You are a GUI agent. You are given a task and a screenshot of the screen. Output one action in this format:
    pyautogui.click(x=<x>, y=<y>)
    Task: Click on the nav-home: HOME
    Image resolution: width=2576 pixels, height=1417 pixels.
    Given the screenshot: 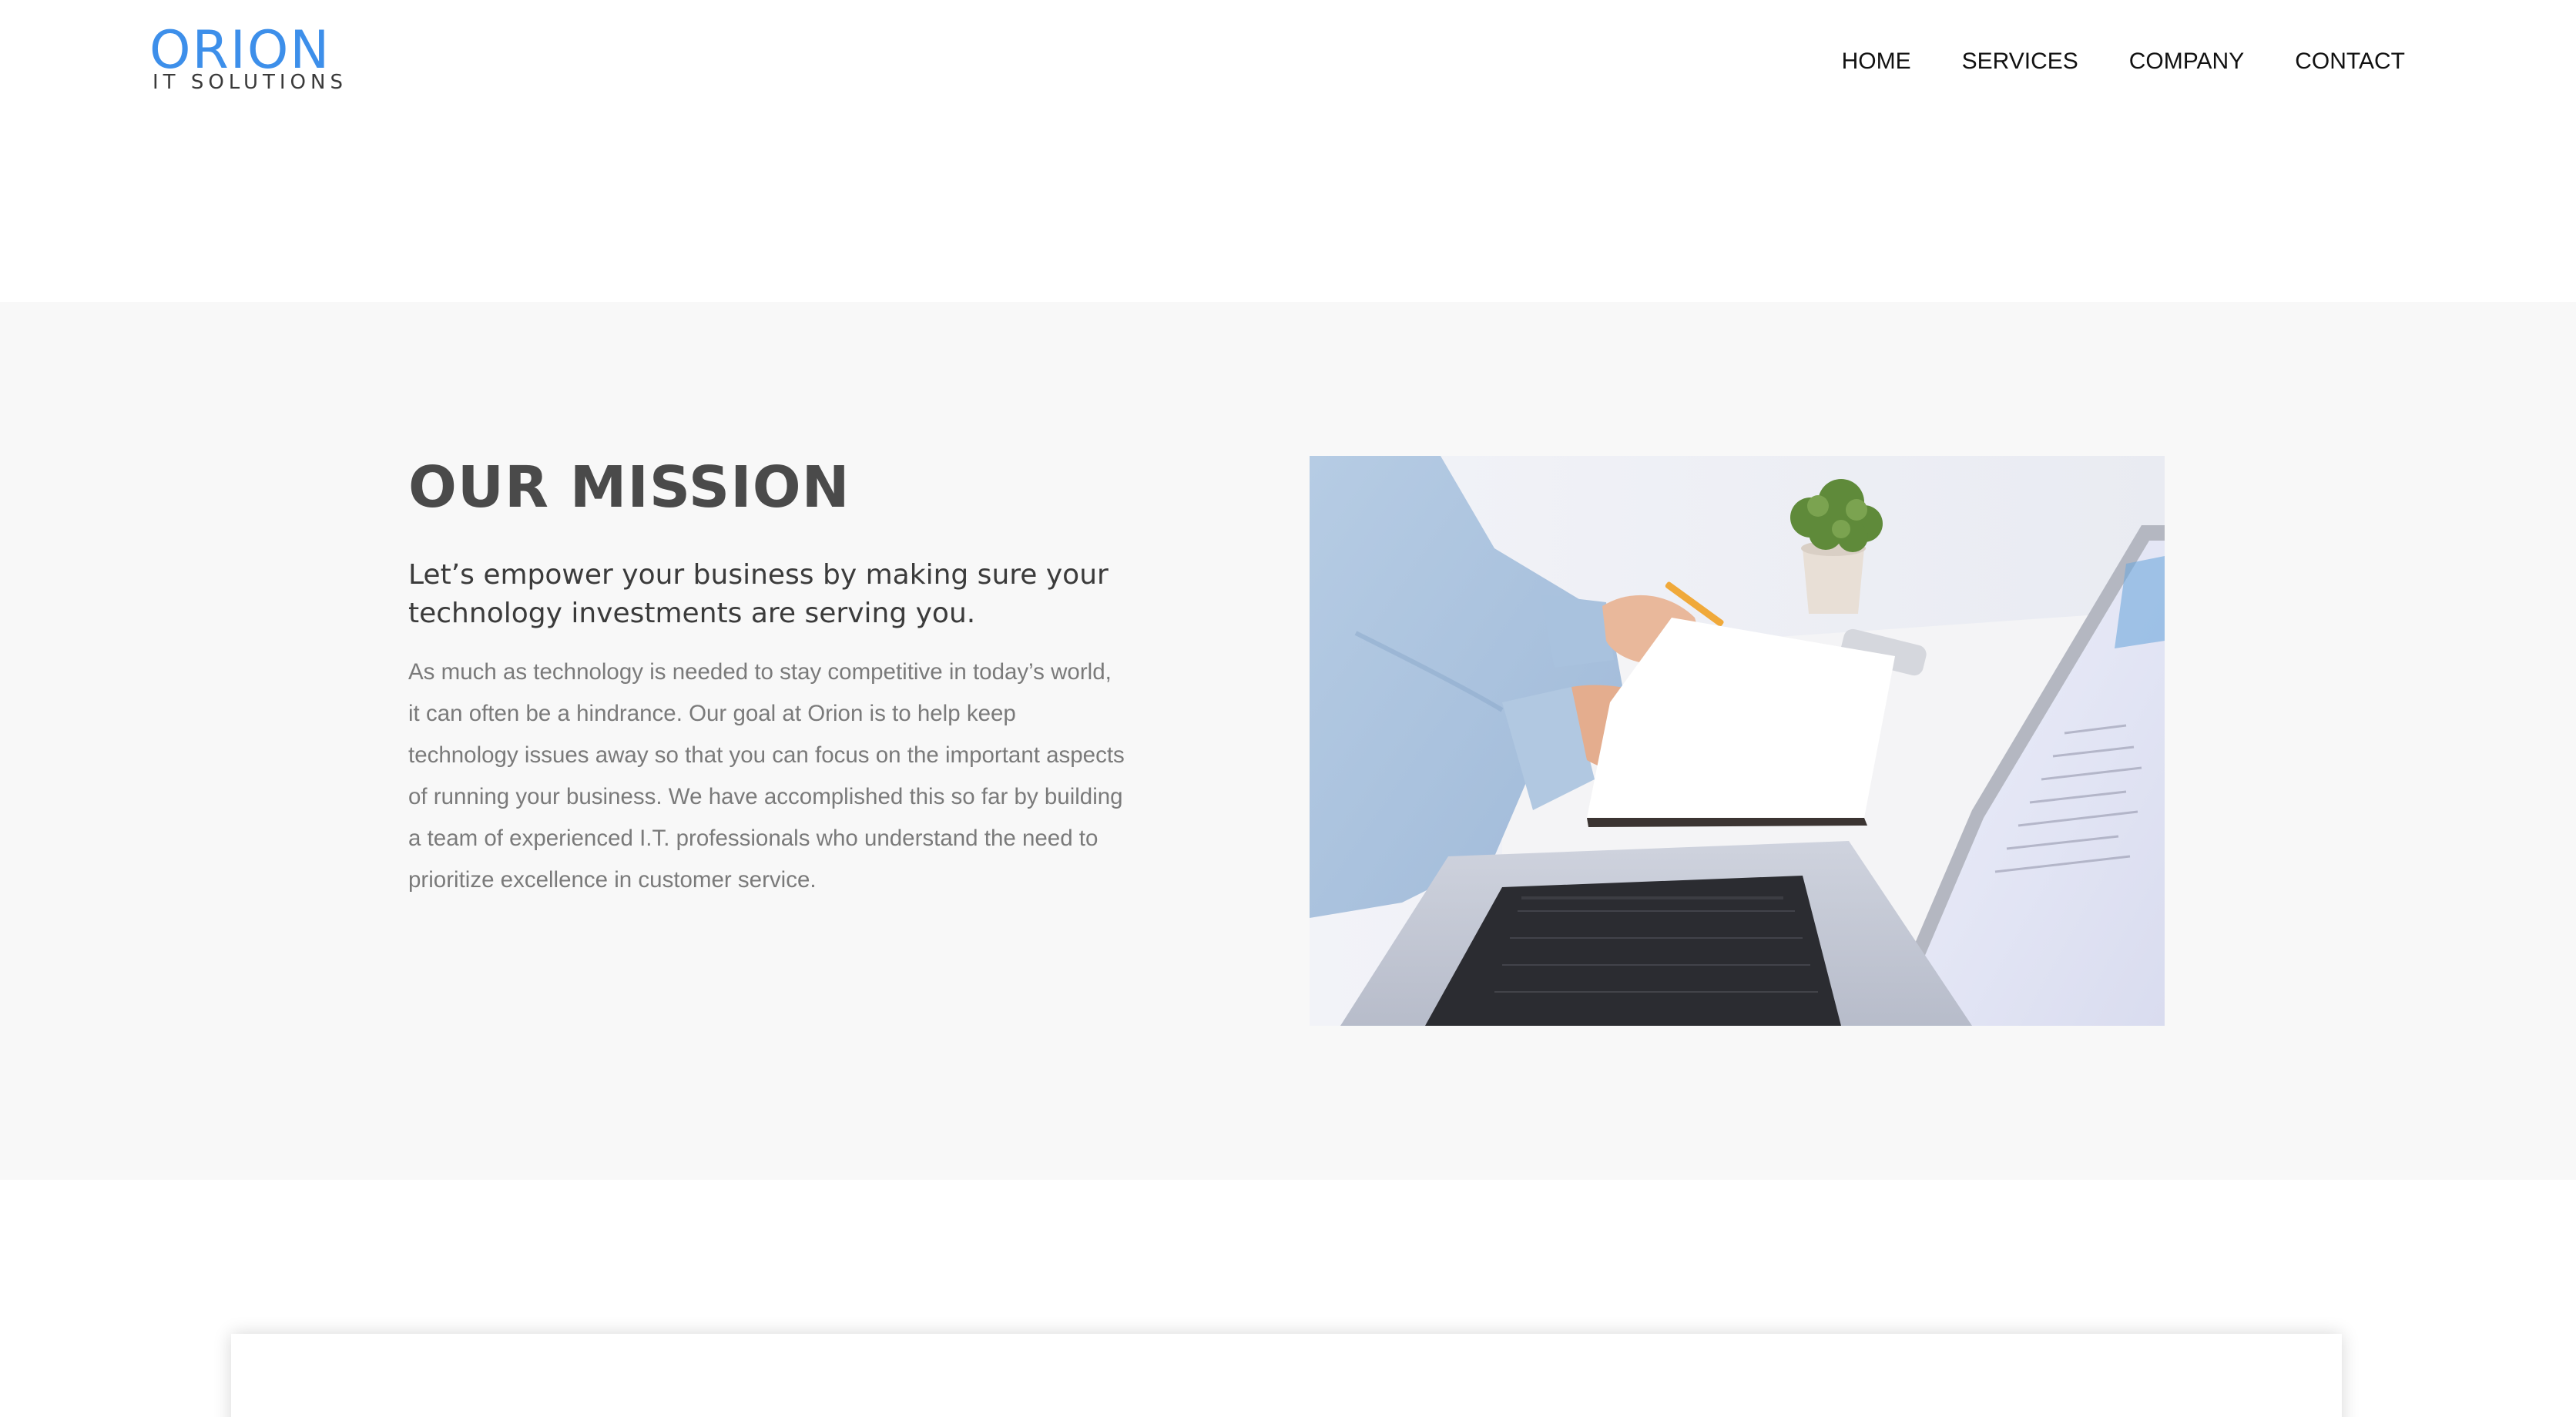 What is the action you would take?
    pyautogui.click(x=1876, y=61)
    